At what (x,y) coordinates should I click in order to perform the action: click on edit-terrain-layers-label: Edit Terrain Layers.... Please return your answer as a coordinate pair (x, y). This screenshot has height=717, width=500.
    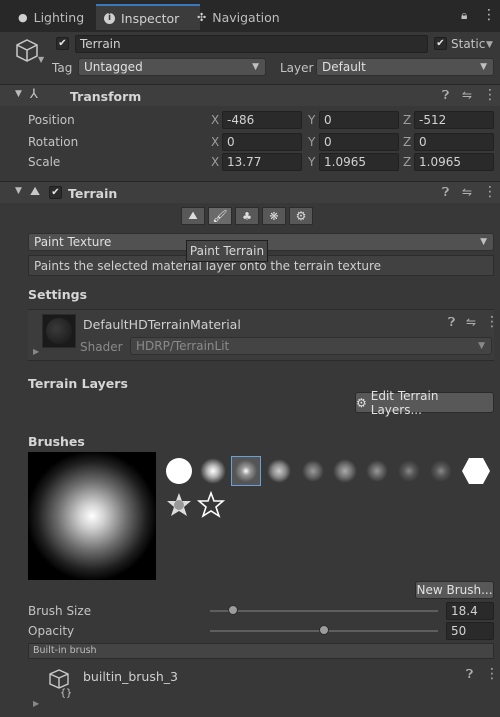
    Looking at the image, I should click on (404, 402).